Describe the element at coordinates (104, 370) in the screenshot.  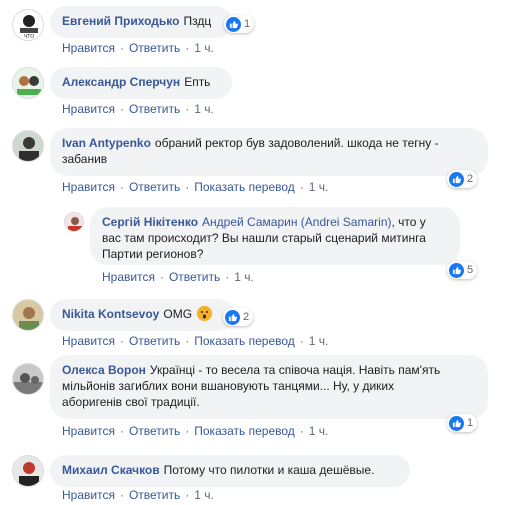
I see `comment-author: Олекса Ворон` at that location.